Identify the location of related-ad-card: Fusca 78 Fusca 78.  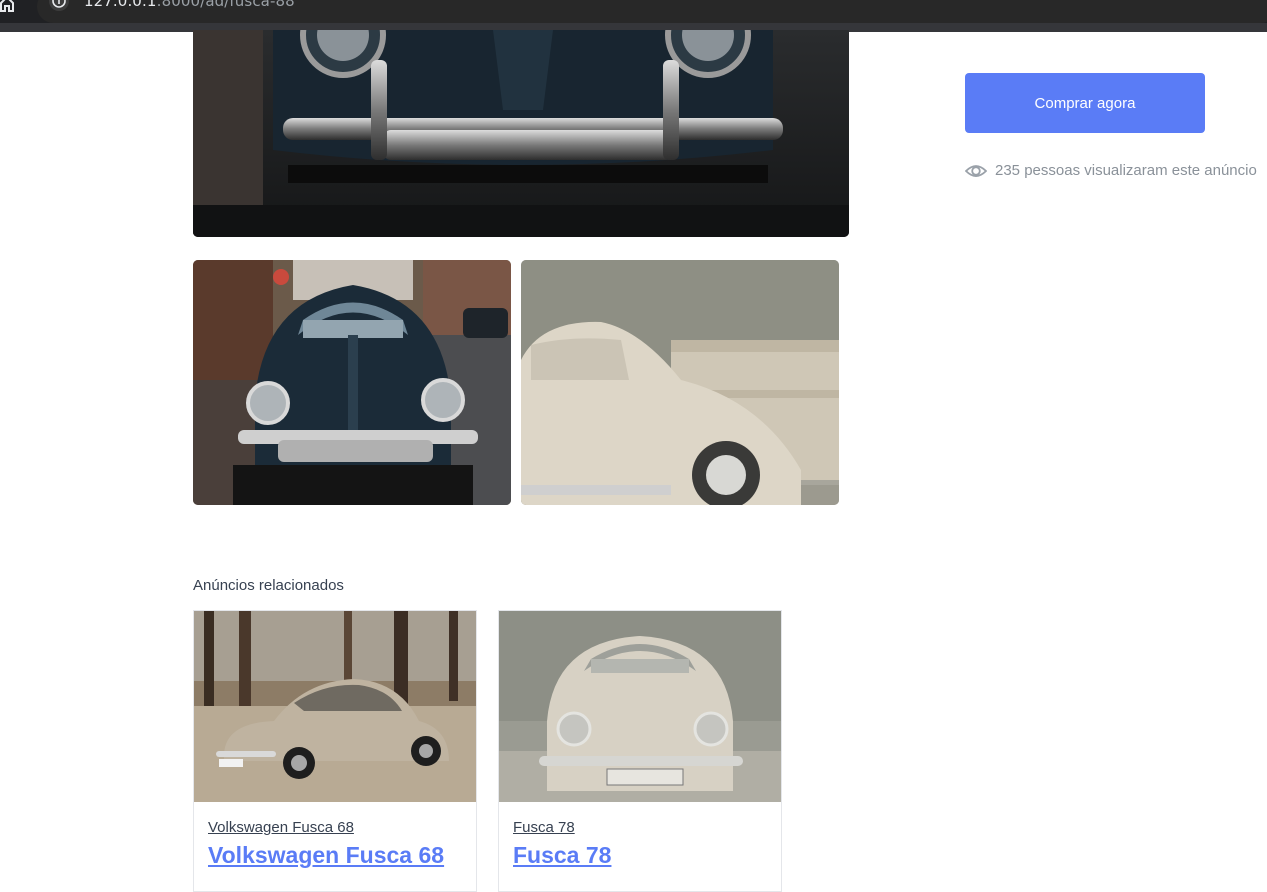
(640, 751).